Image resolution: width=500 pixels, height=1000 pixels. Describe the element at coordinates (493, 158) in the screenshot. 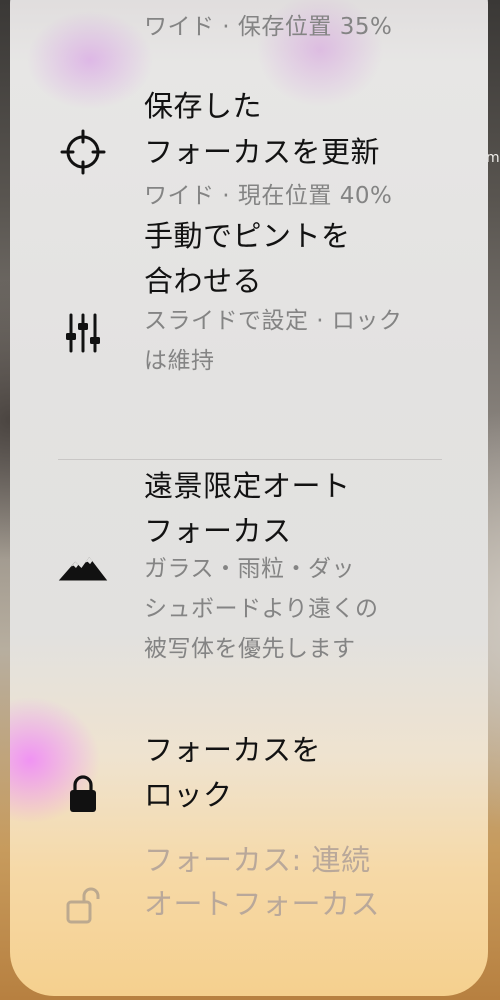

I see `background-edge-text: m` at that location.